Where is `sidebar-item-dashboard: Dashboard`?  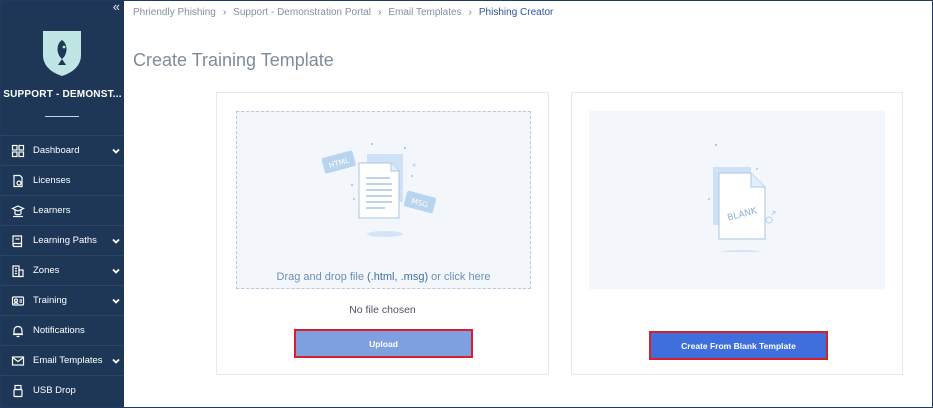 sidebar-item-dashboard: Dashboard is located at coordinates (62, 150).